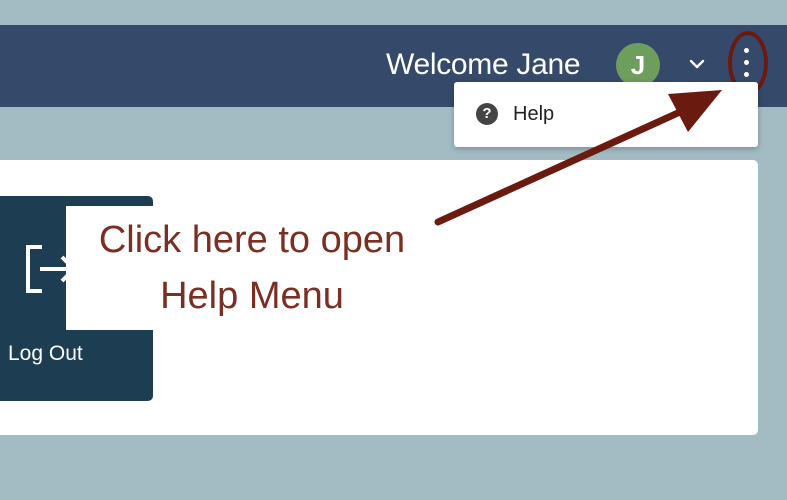  Describe the element at coordinates (697, 64) in the screenshot. I see `chevron-down-icon` at that location.